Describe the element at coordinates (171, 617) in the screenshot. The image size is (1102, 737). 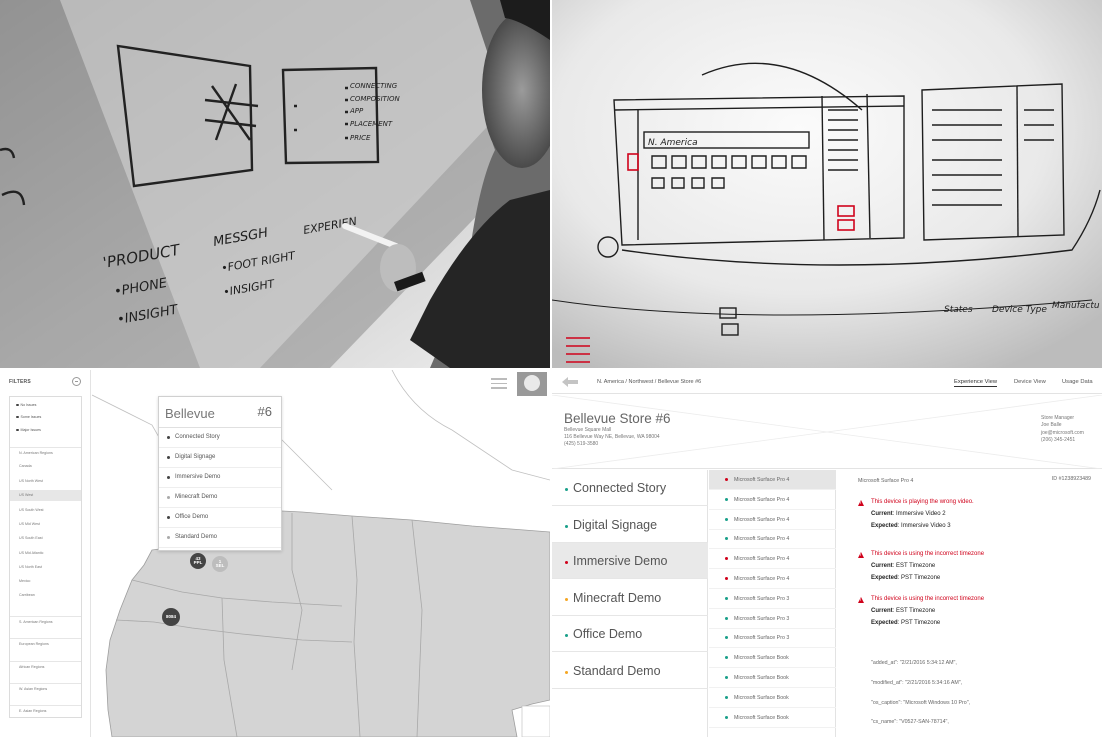
I see `store-cluster-marker: 8084` at that location.